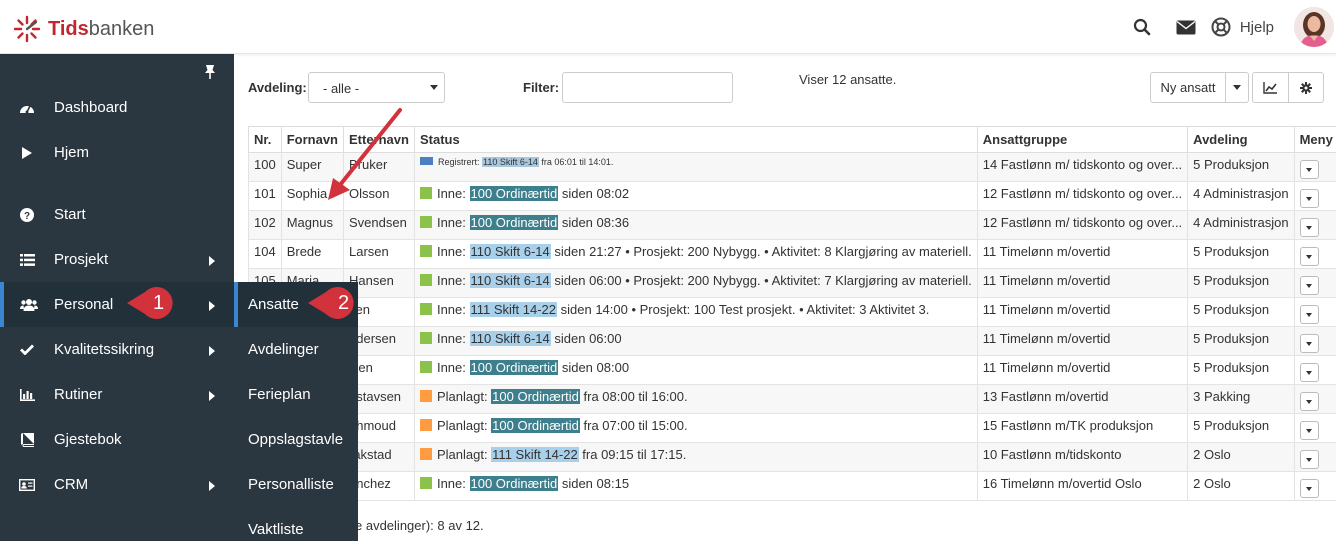  What do you see at coordinates (71, 152) in the screenshot?
I see `sidebar-item-label: Hjem` at bounding box center [71, 152].